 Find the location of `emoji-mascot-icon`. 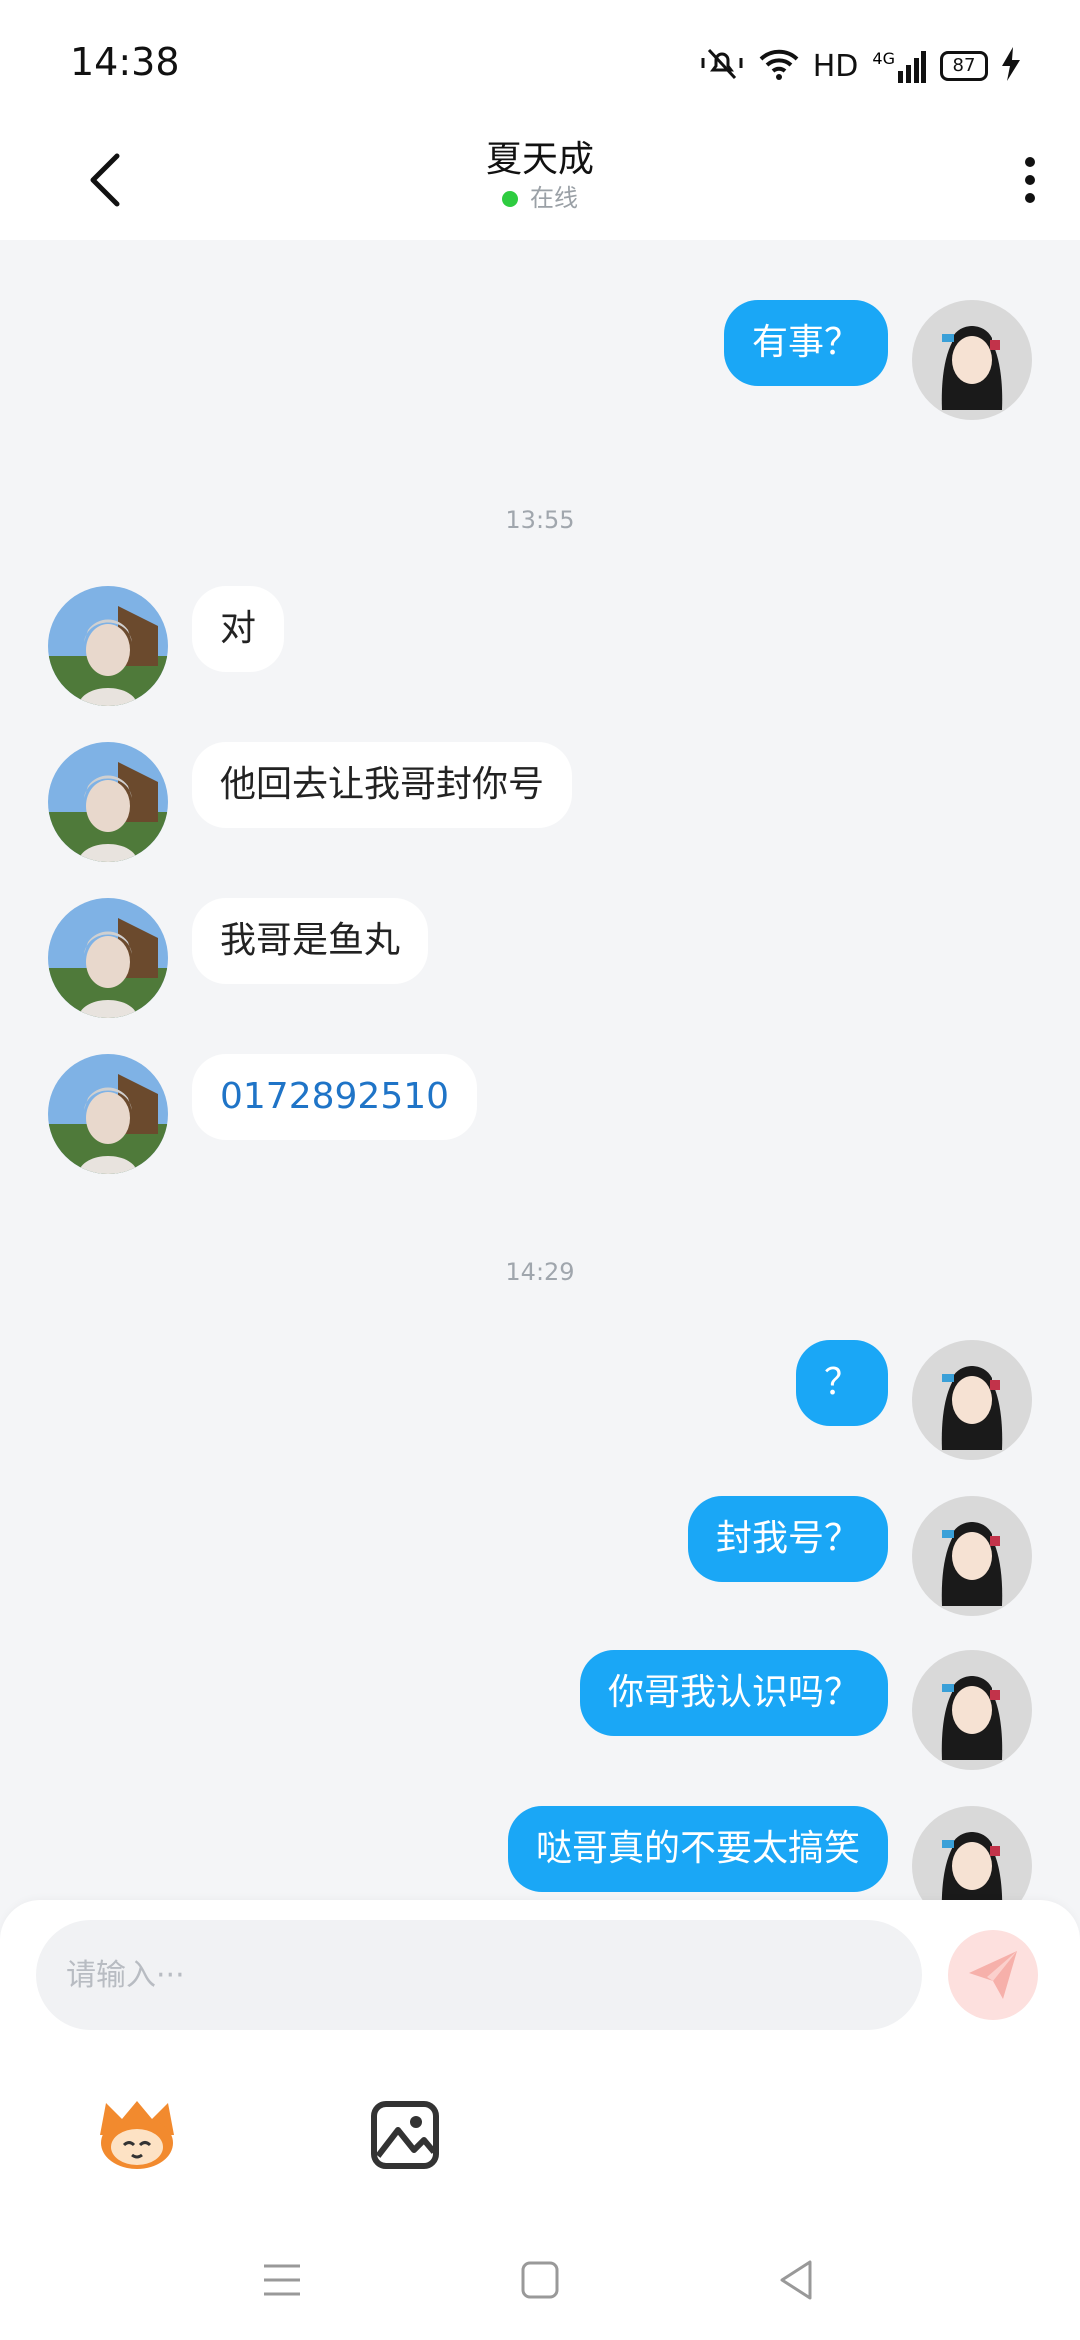

emoji-mascot-icon is located at coordinates (137, 2135).